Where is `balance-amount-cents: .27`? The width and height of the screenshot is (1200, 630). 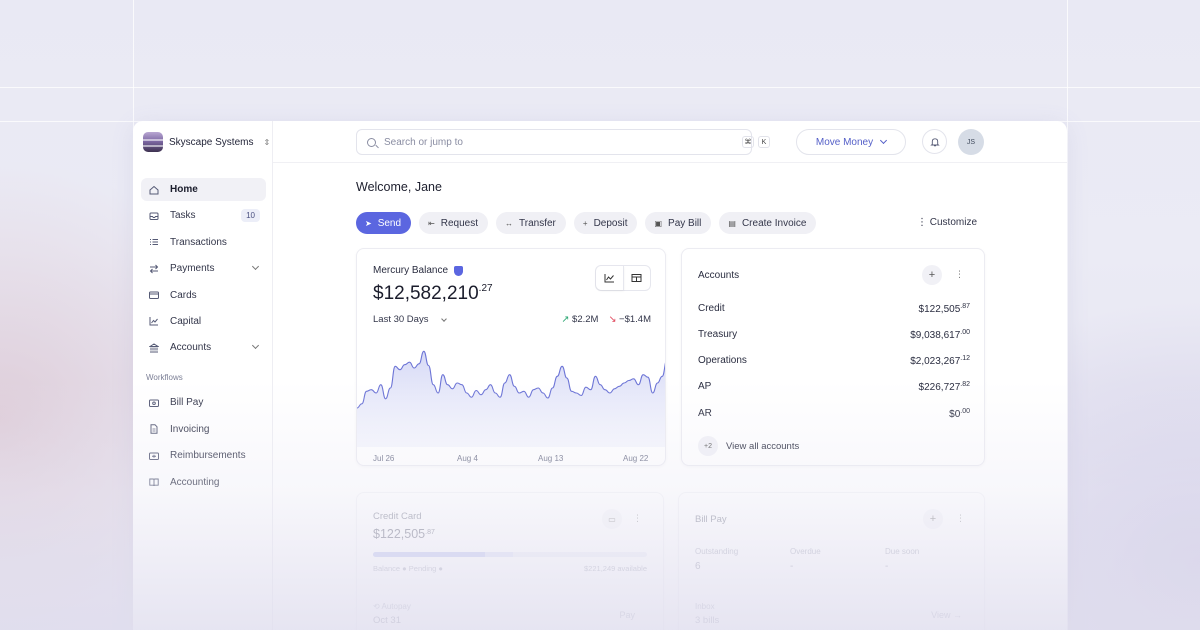 balance-amount-cents: .27 is located at coordinates (485, 288).